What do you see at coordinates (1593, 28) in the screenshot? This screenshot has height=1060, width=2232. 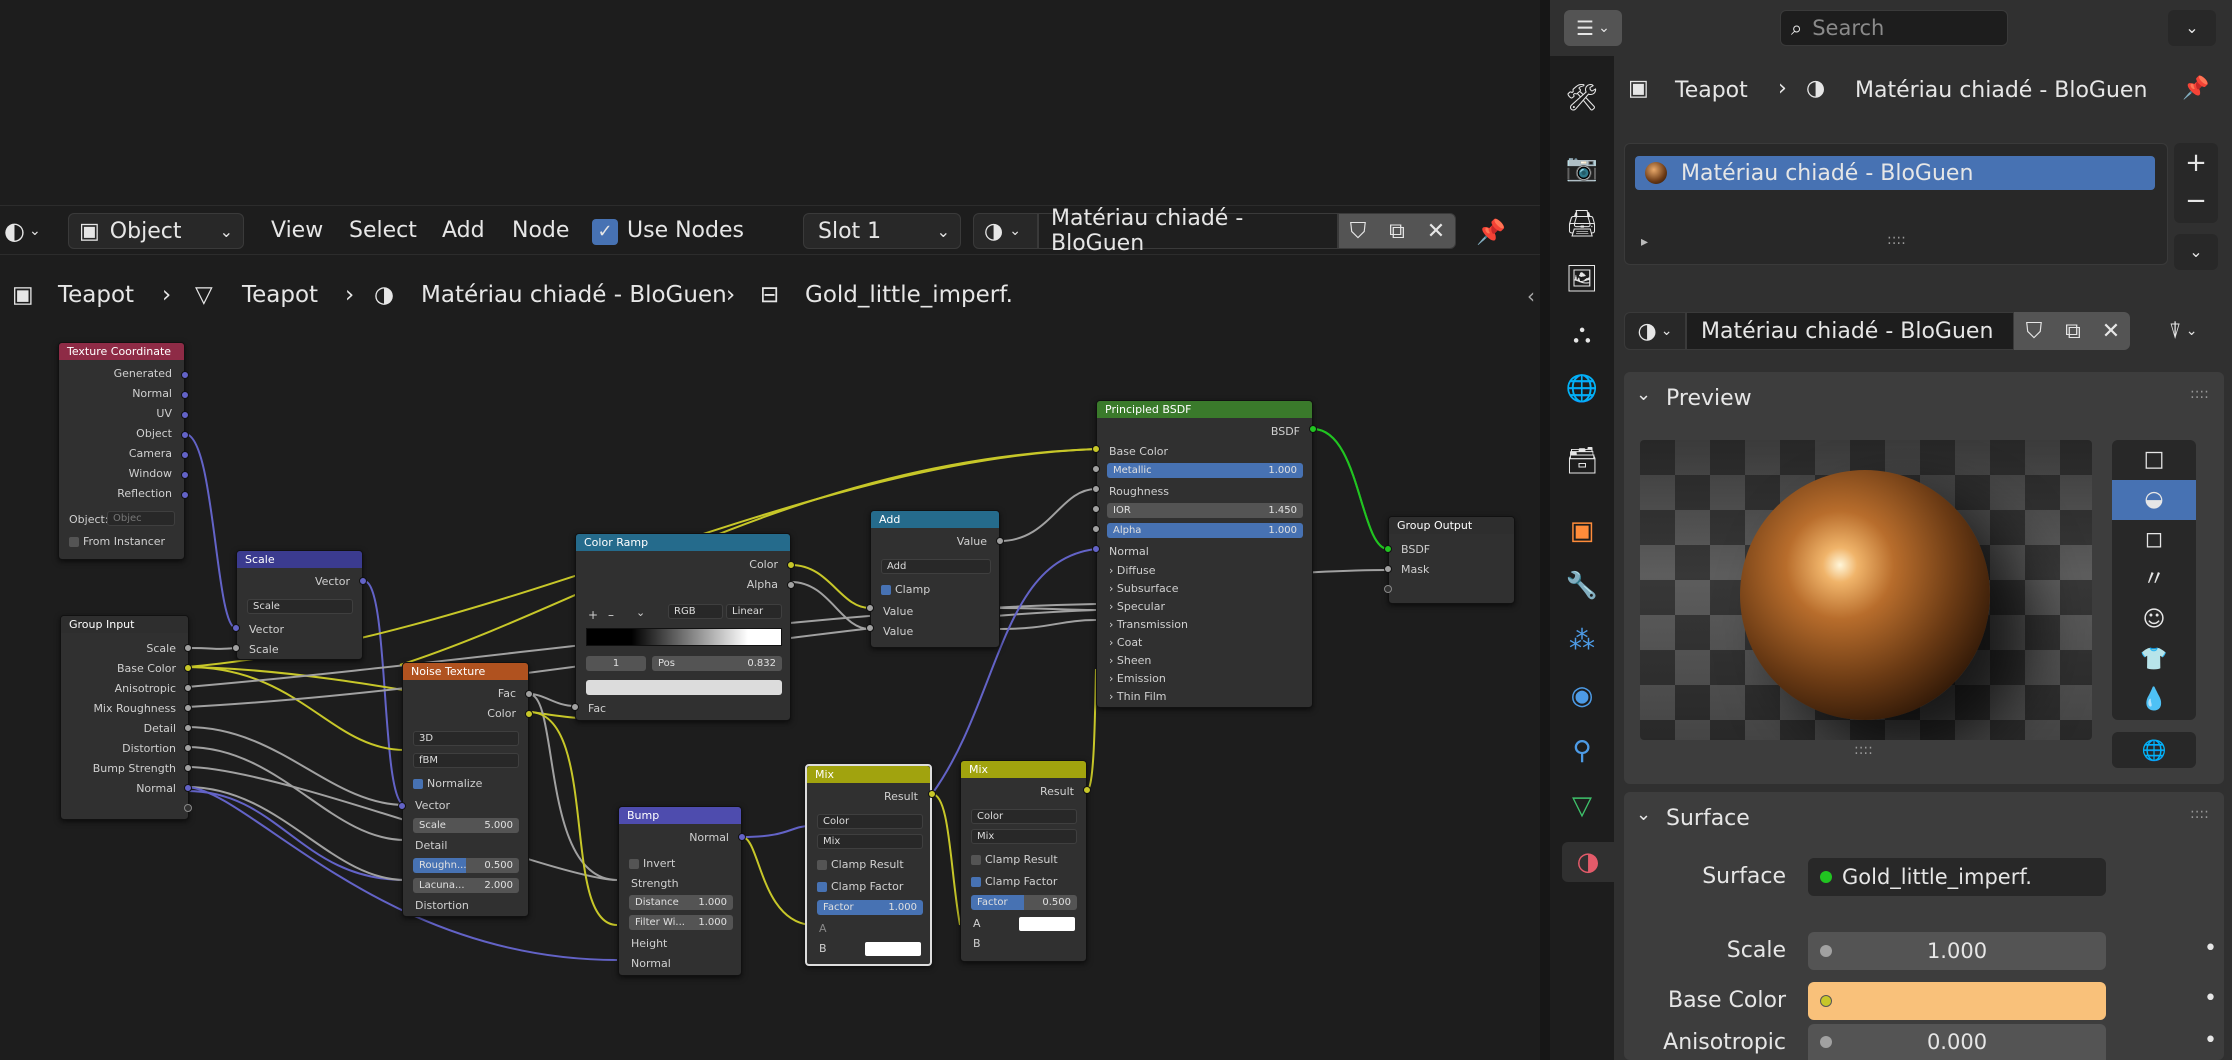 I see `editor-type-button: ☰ ⌄` at bounding box center [1593, 28].